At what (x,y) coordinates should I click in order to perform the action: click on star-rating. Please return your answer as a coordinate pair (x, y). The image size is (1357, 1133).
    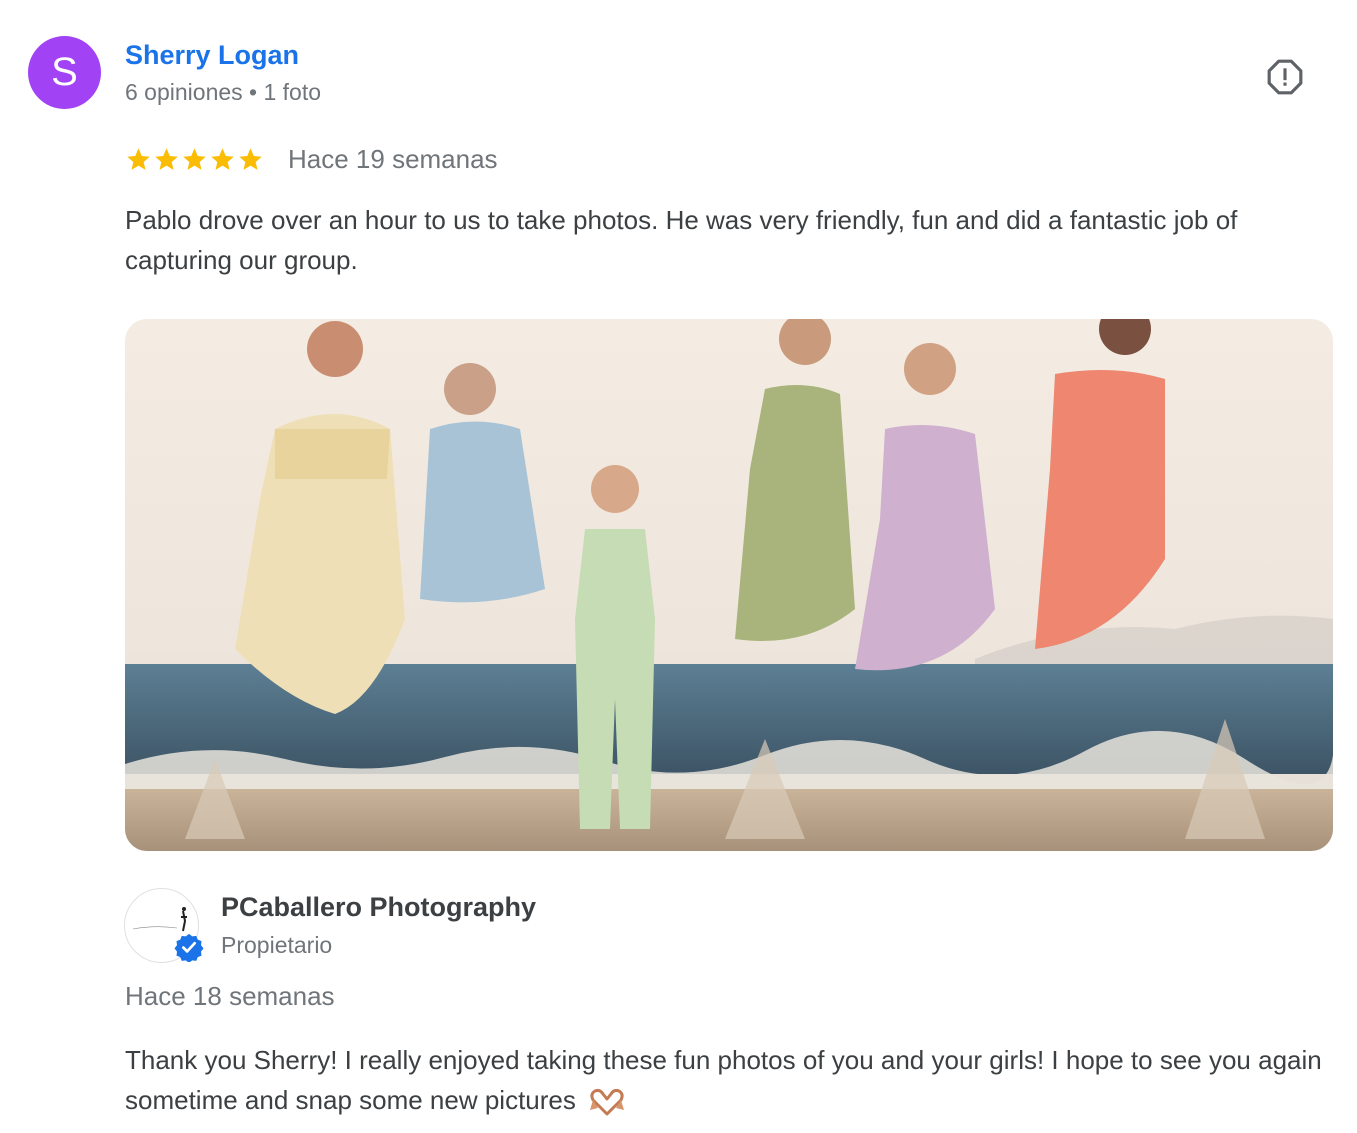
    Looking at the image, I should click on (194, 159).